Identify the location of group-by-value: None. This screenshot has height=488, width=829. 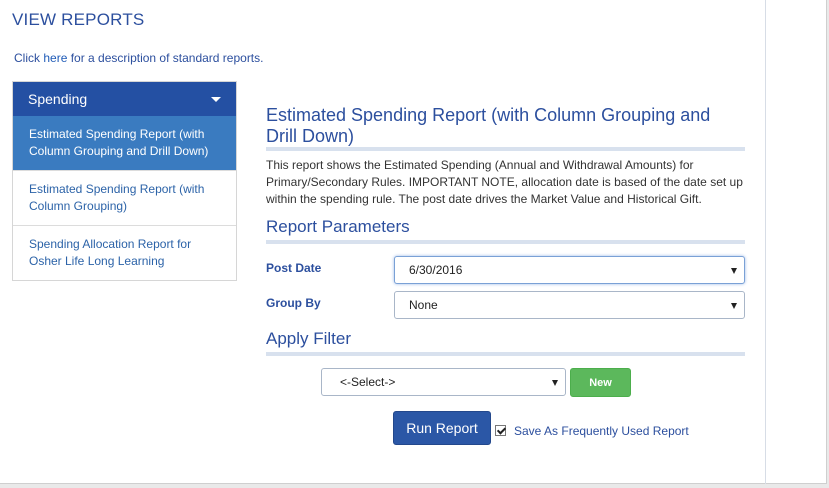
(423, 305).